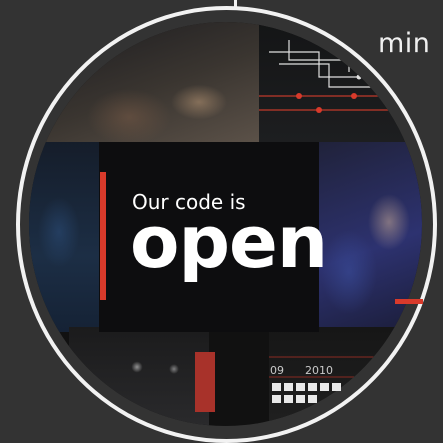 Image resolution: width=443 pixels, height=443 pixels. I want to click on circuit-lines-icon, so click(340, 72).